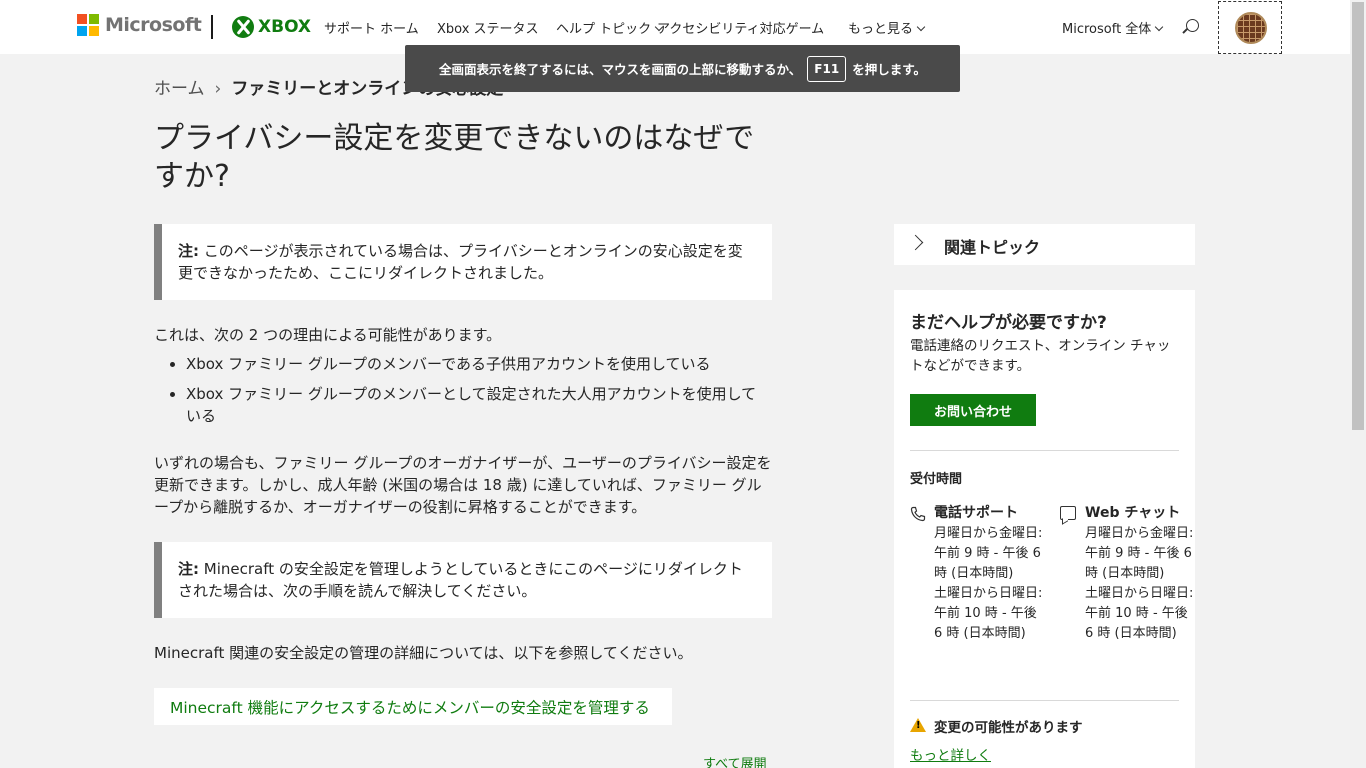  Describe the element at coordinates (1008, 728) in the screenshot. I see `warning-text: 変更の可能性があります` at that location.